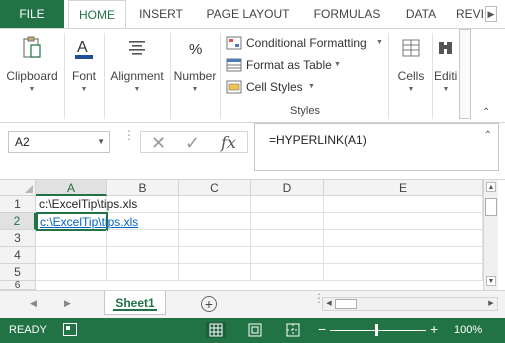  Describe the element at coordinates (143, 221) in the screenshot. I see `cell-b2` at that location.